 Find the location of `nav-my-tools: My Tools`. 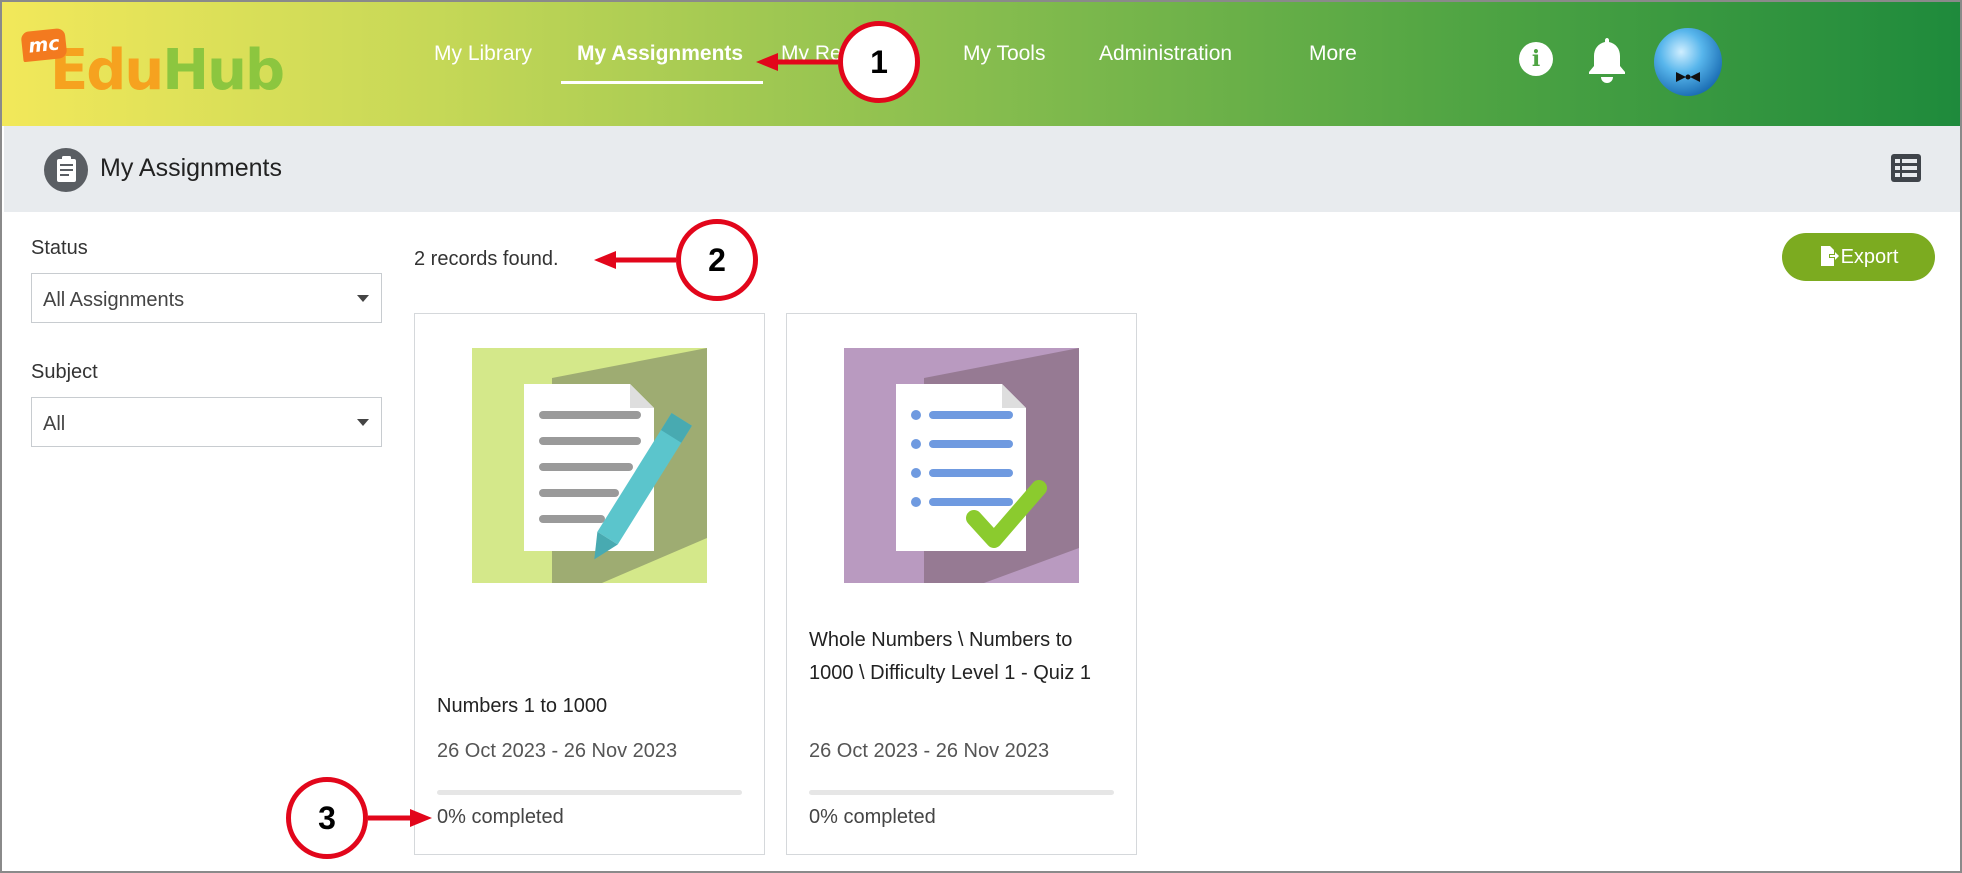

nav-my-tools: My Tools is located at coordinates (1004, 54).